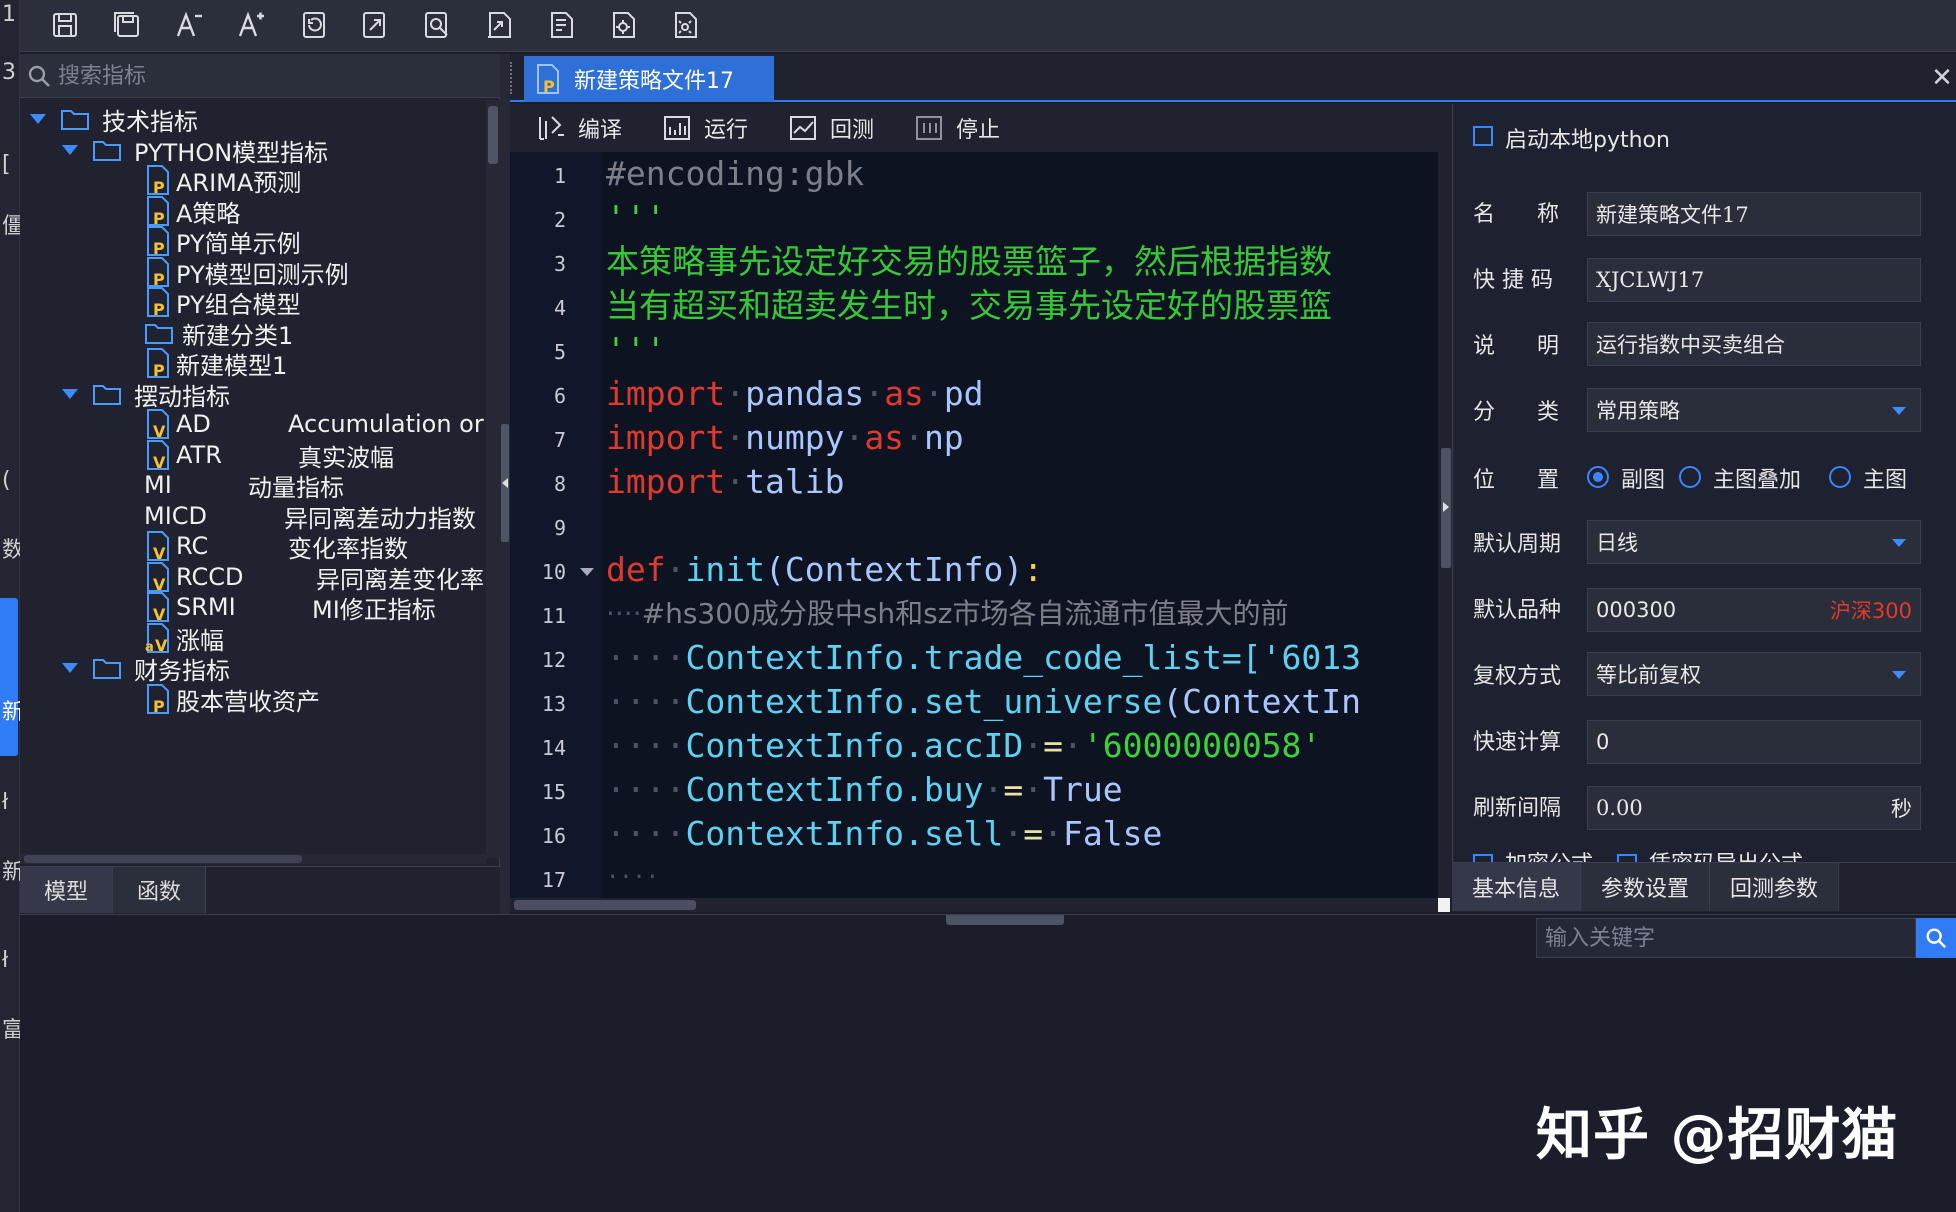 This screenshot has width=1956, height=1212. Describe the element at coordinates (666, 481) in the screenshot. I see `keyword: import` at that location.